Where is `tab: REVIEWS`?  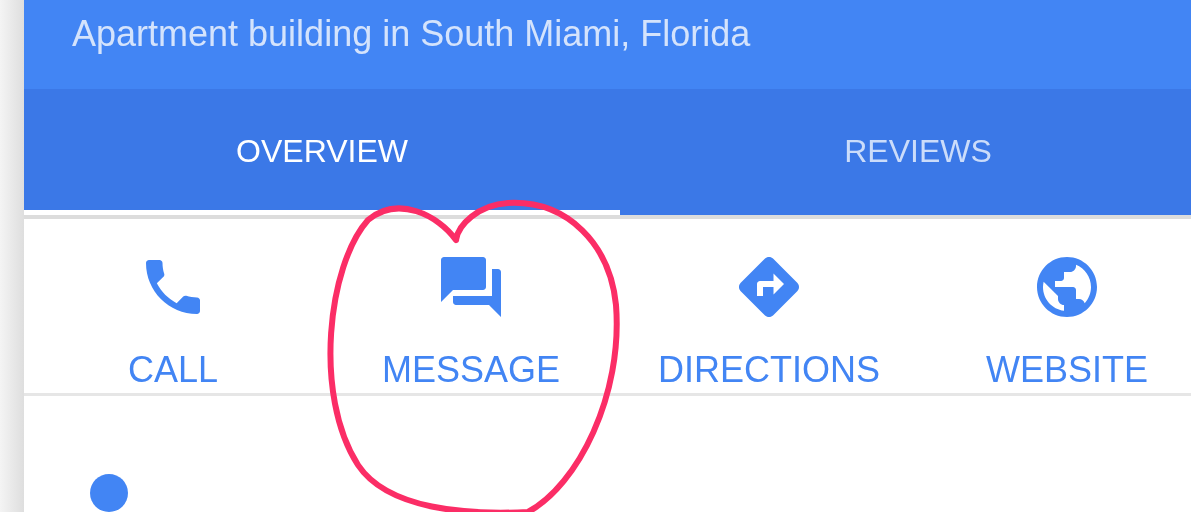 tab: REVIEWS is located at coordinates (905, 152).